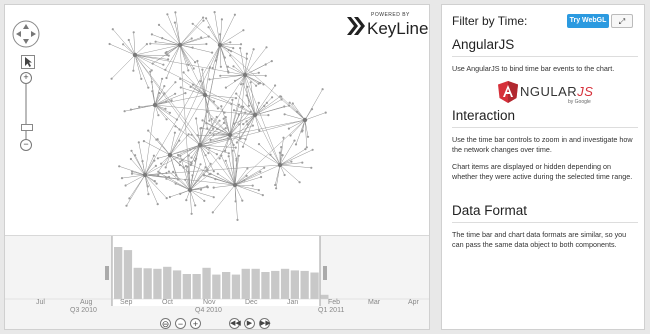 The width and height of the screenshot is (650, 334). Describe the element at coordinates (26, 78) in the screenshot. I see `zoom-in-button: +` at that location.